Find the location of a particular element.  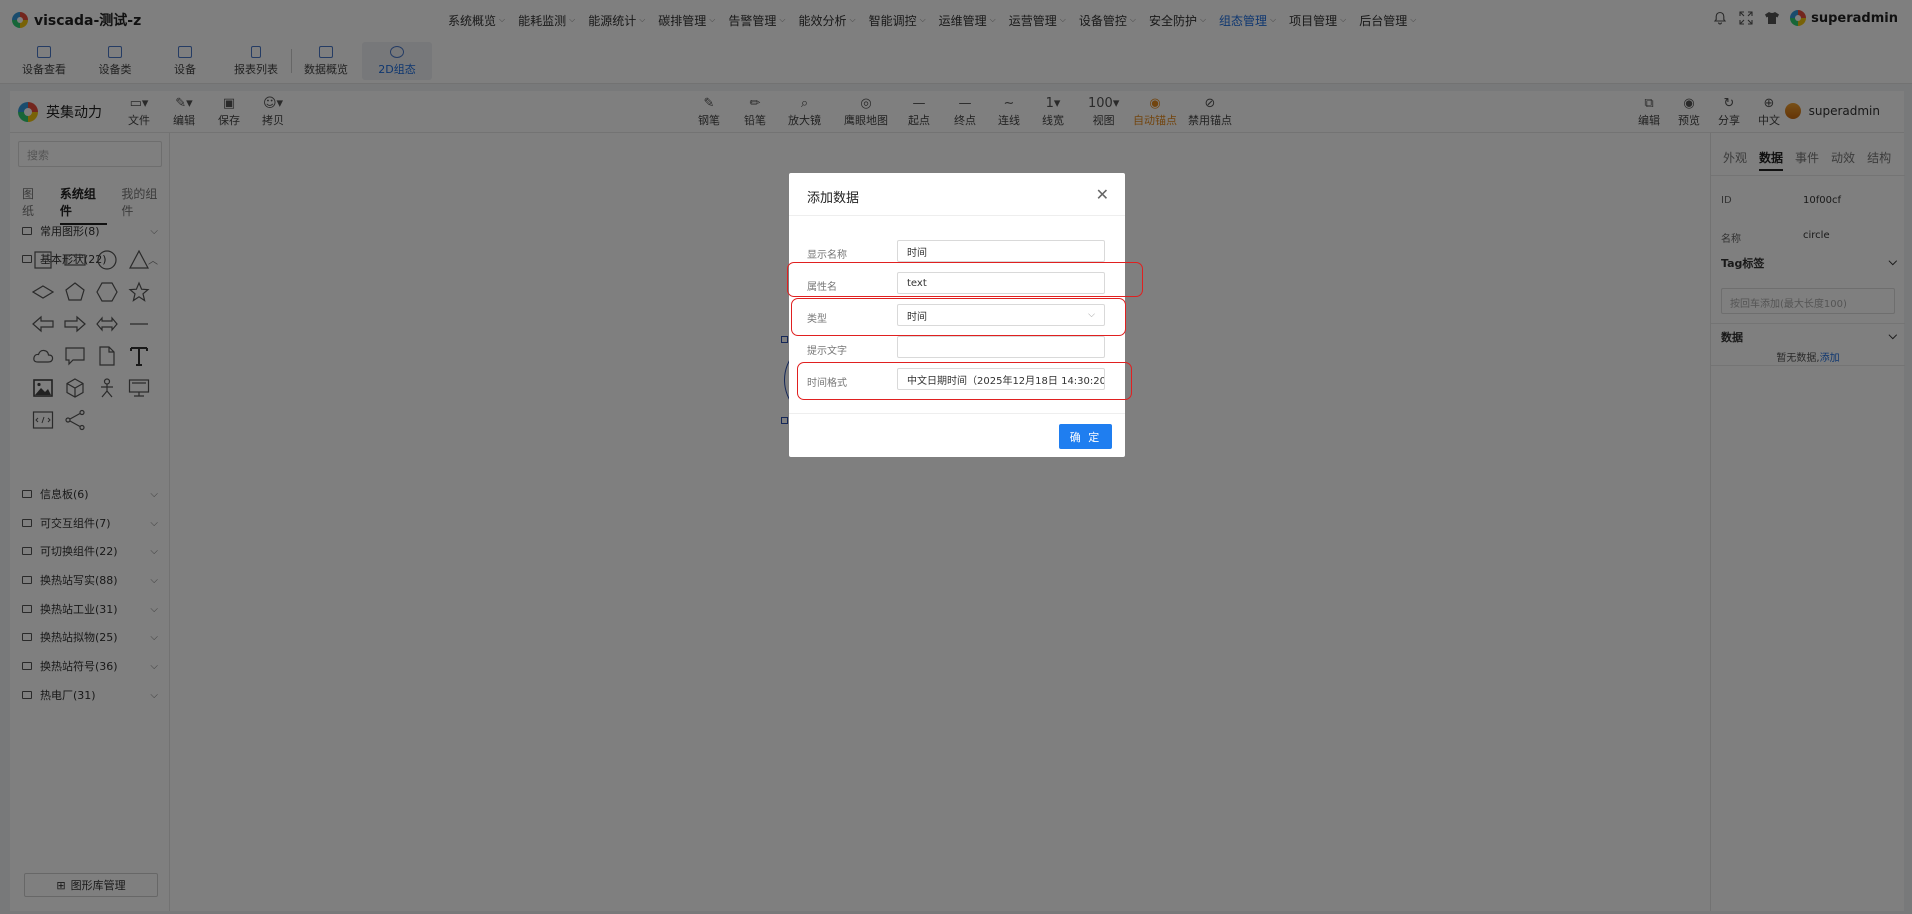

display-name-input: 时间 is located at coordinates (1001, 251).